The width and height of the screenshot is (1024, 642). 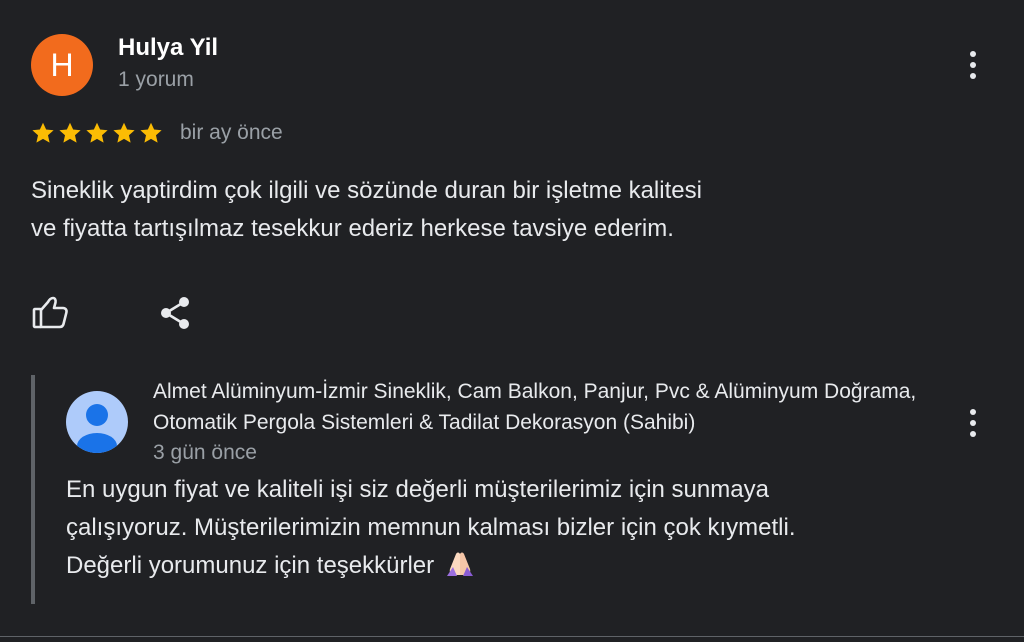 I want to click on reply-more-options-button, so click(x=973, y=423).